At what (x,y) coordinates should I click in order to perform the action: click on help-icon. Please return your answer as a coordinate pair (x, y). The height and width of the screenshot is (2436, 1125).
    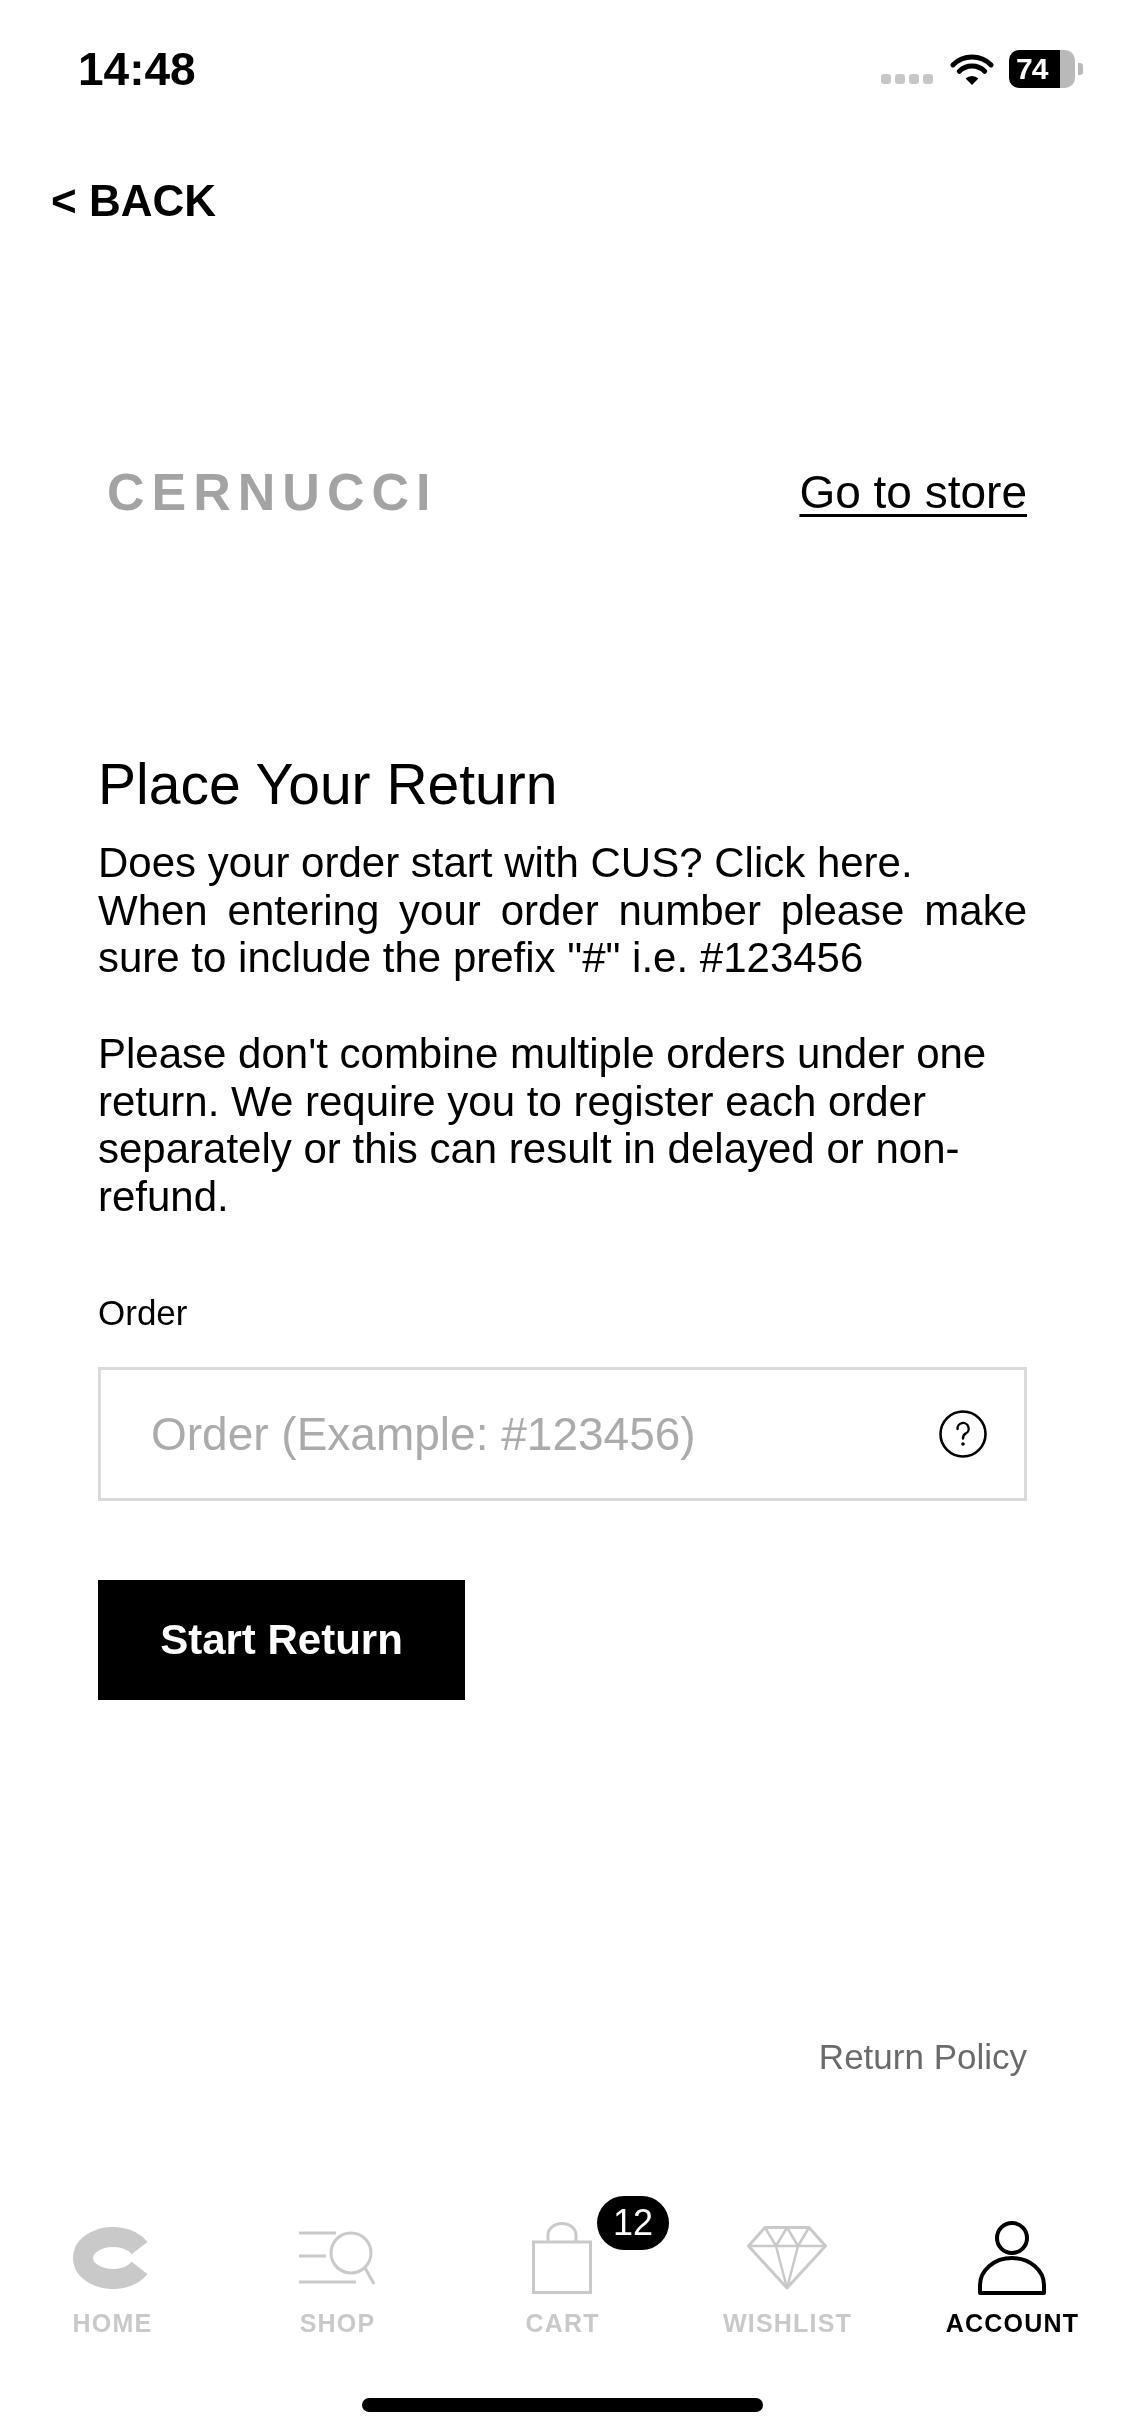
    Looking at the image, I should click on (963, 1433).